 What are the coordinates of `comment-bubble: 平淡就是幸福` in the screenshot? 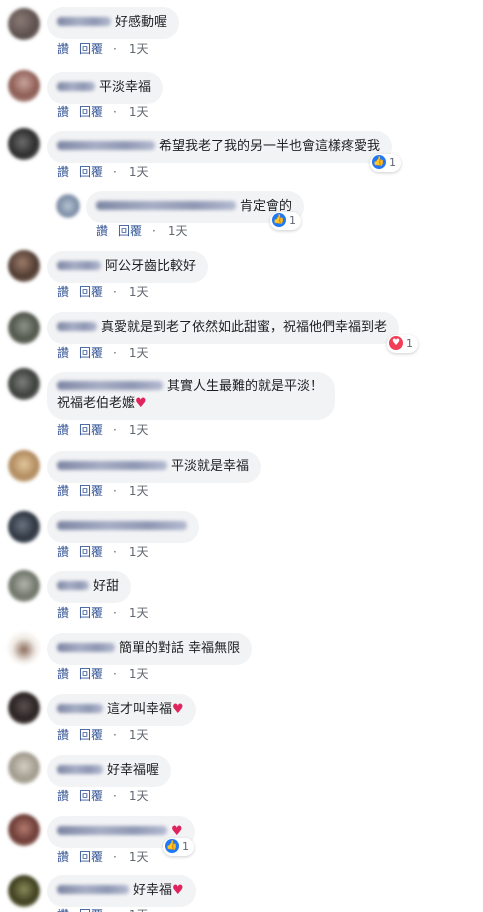 It's located at (154, 467).